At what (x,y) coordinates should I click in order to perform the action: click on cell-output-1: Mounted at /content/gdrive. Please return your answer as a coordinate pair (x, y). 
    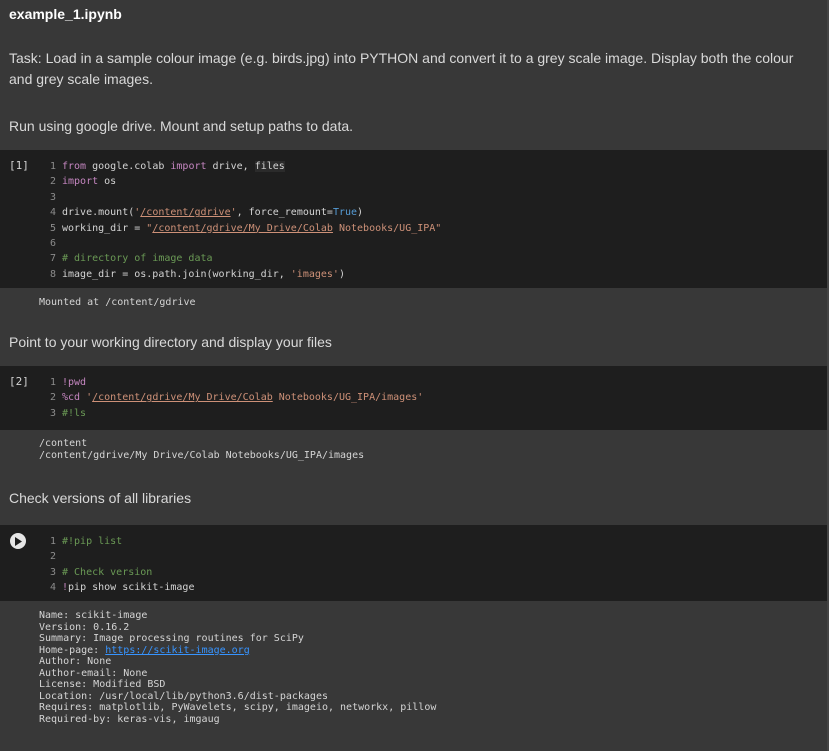
    Looking at the image, I should click on (414, 303).